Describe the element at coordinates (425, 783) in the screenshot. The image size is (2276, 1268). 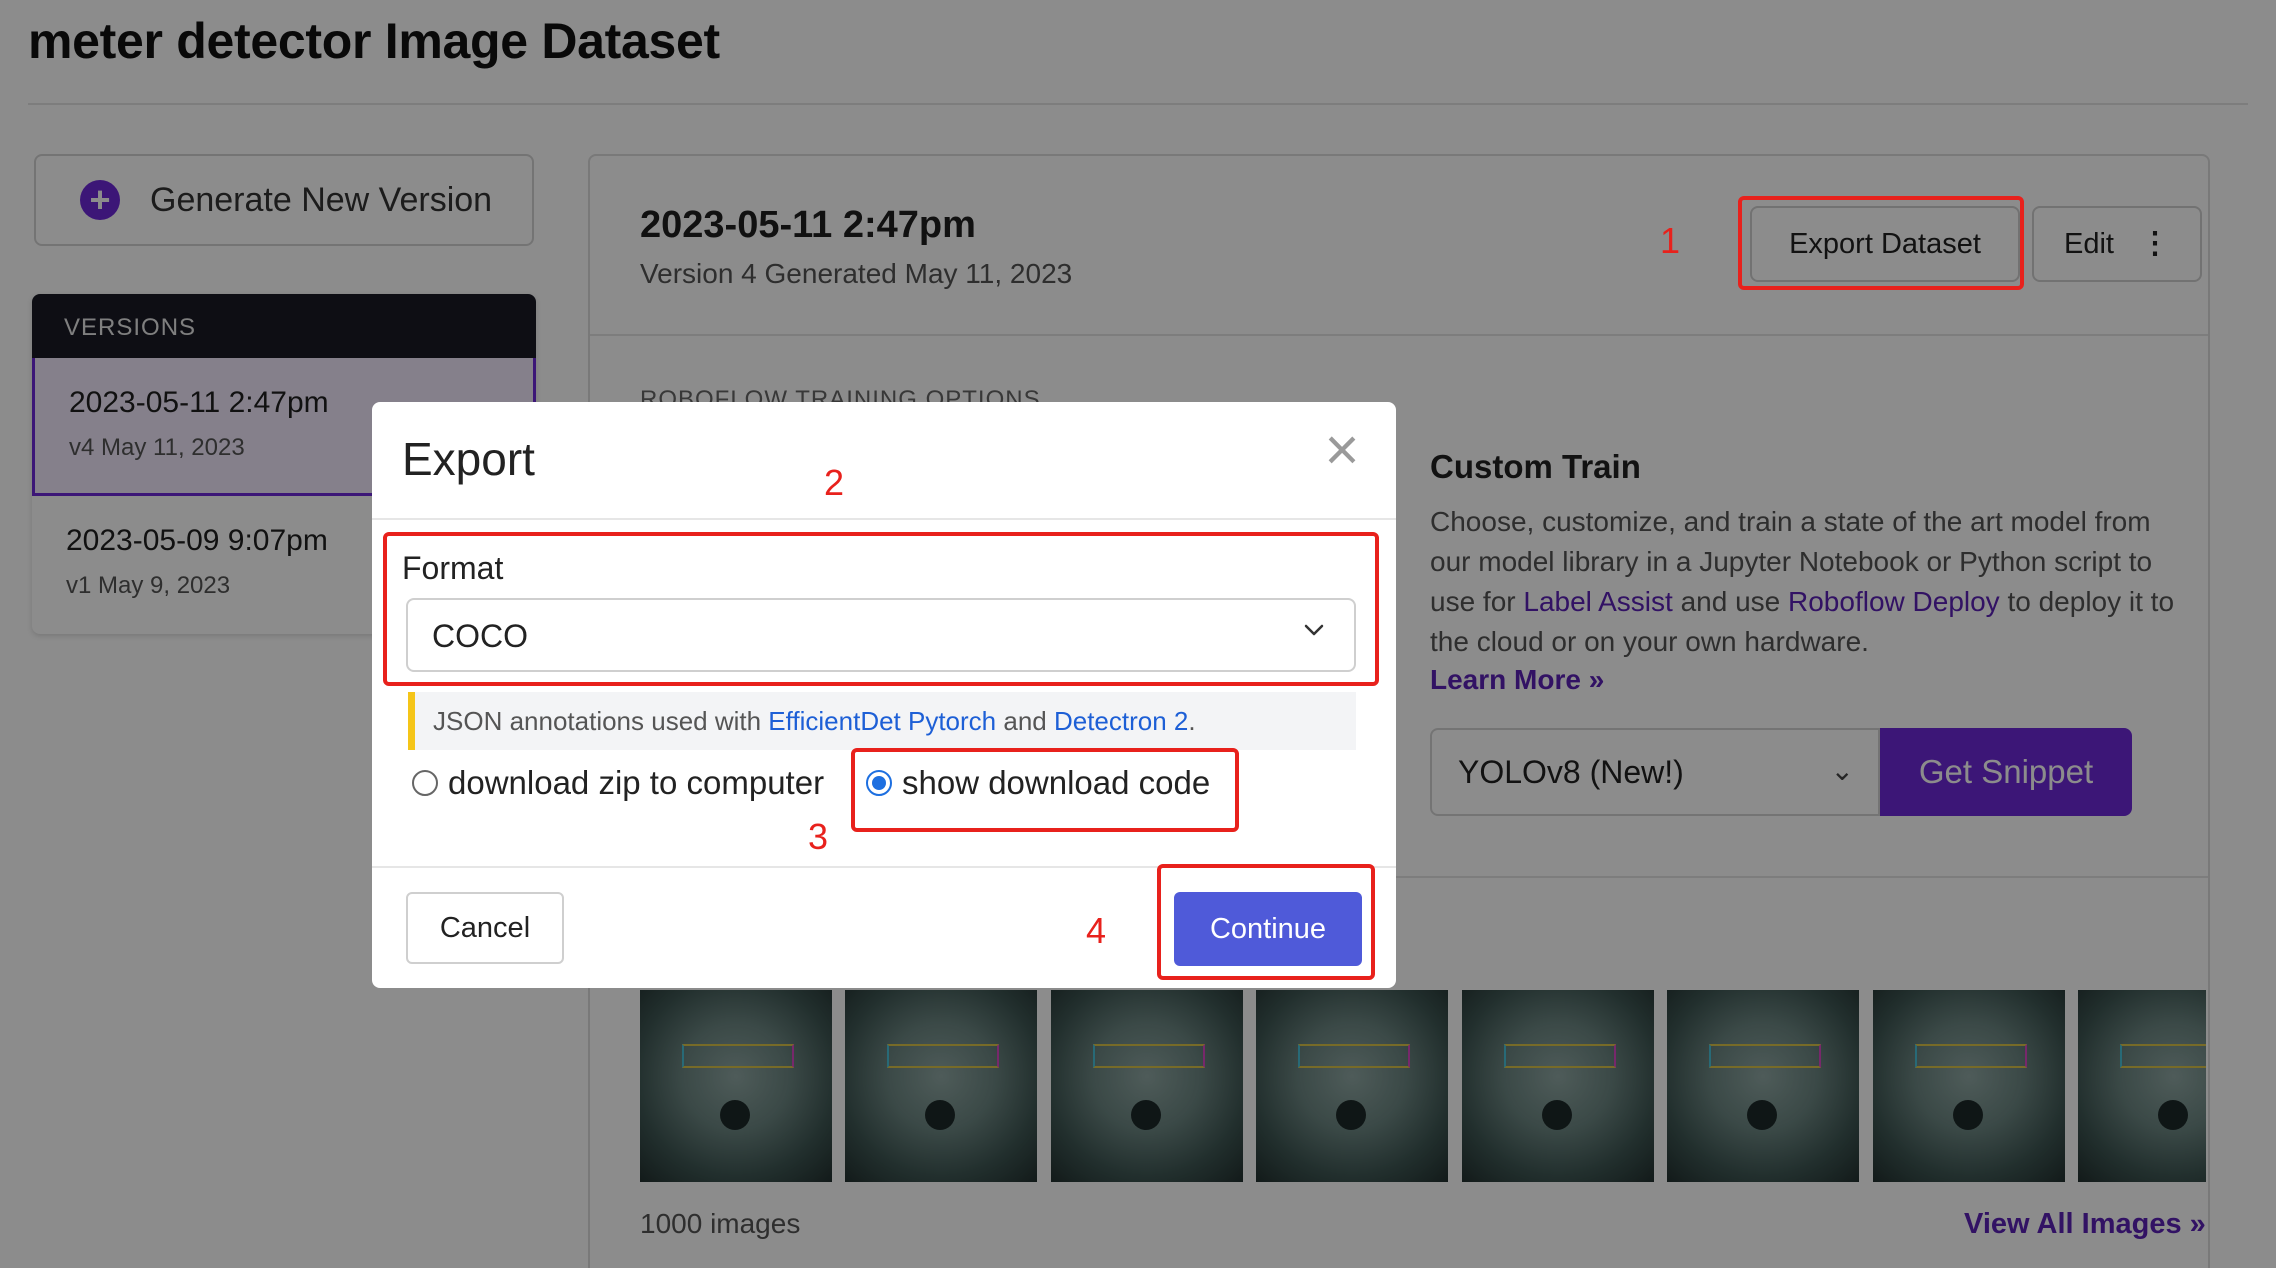
I see `download-zip-radio` at that location.